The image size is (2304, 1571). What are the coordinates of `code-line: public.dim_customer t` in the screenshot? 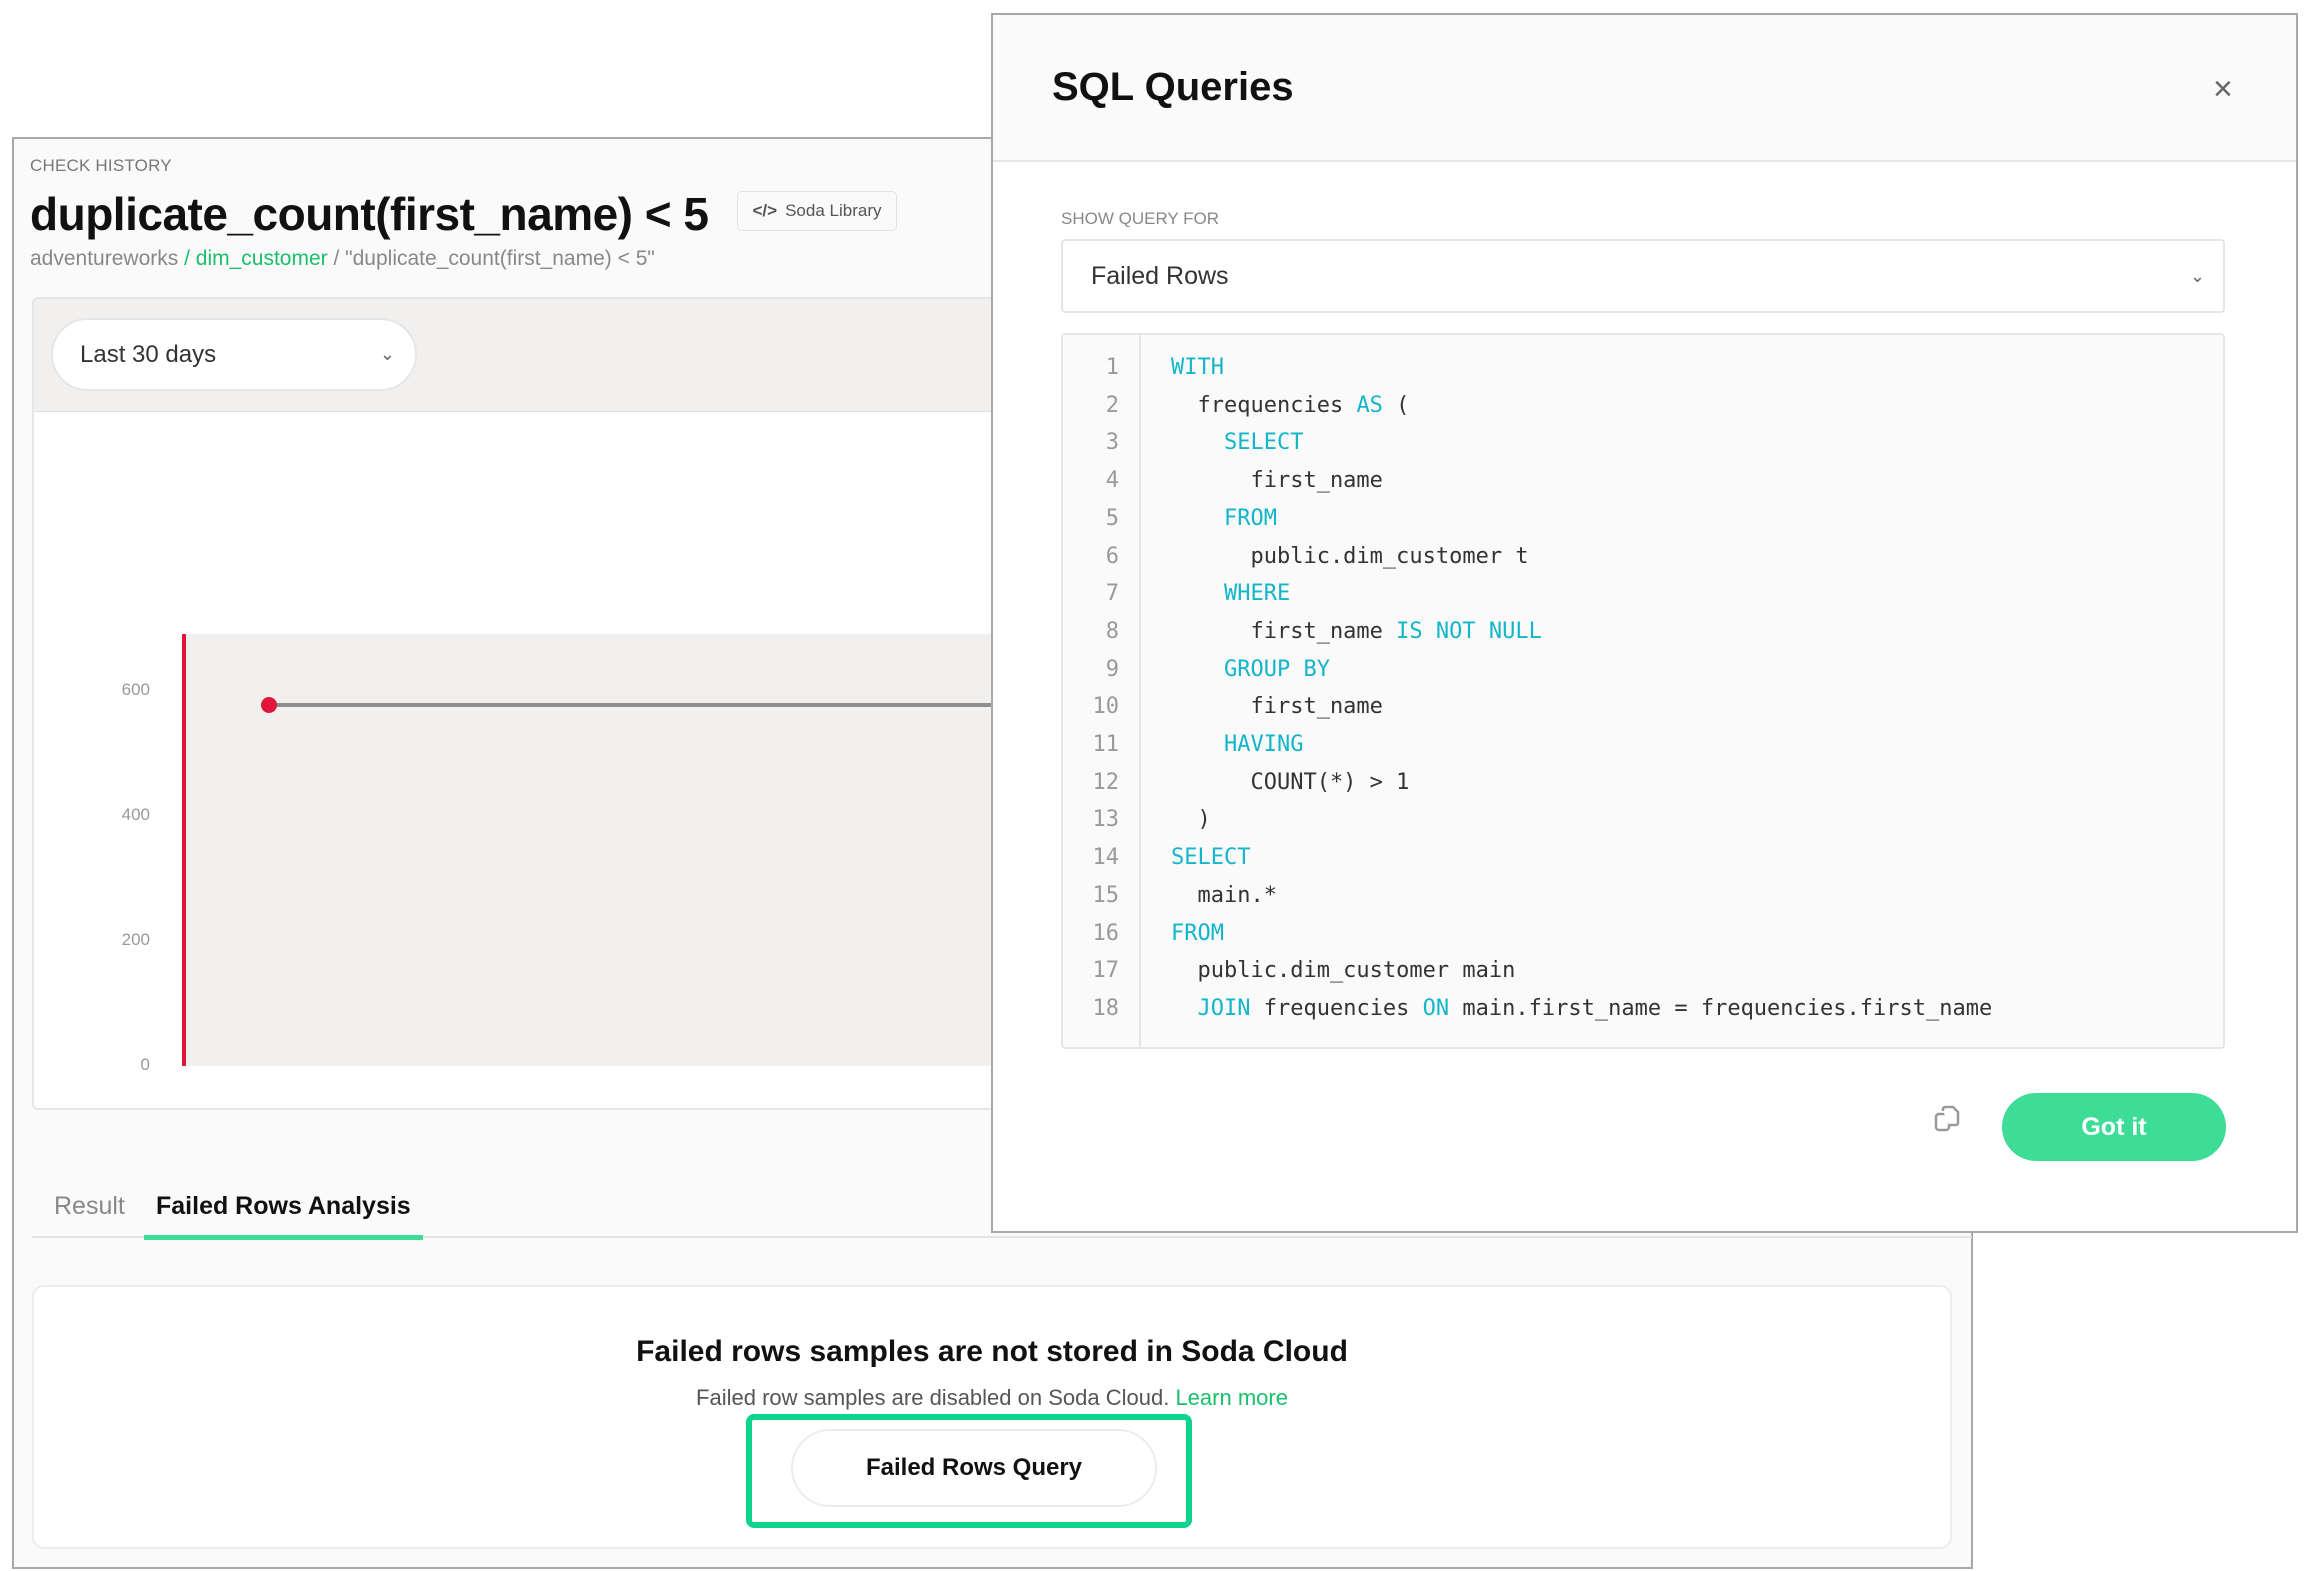 It's located at (1350, 556).